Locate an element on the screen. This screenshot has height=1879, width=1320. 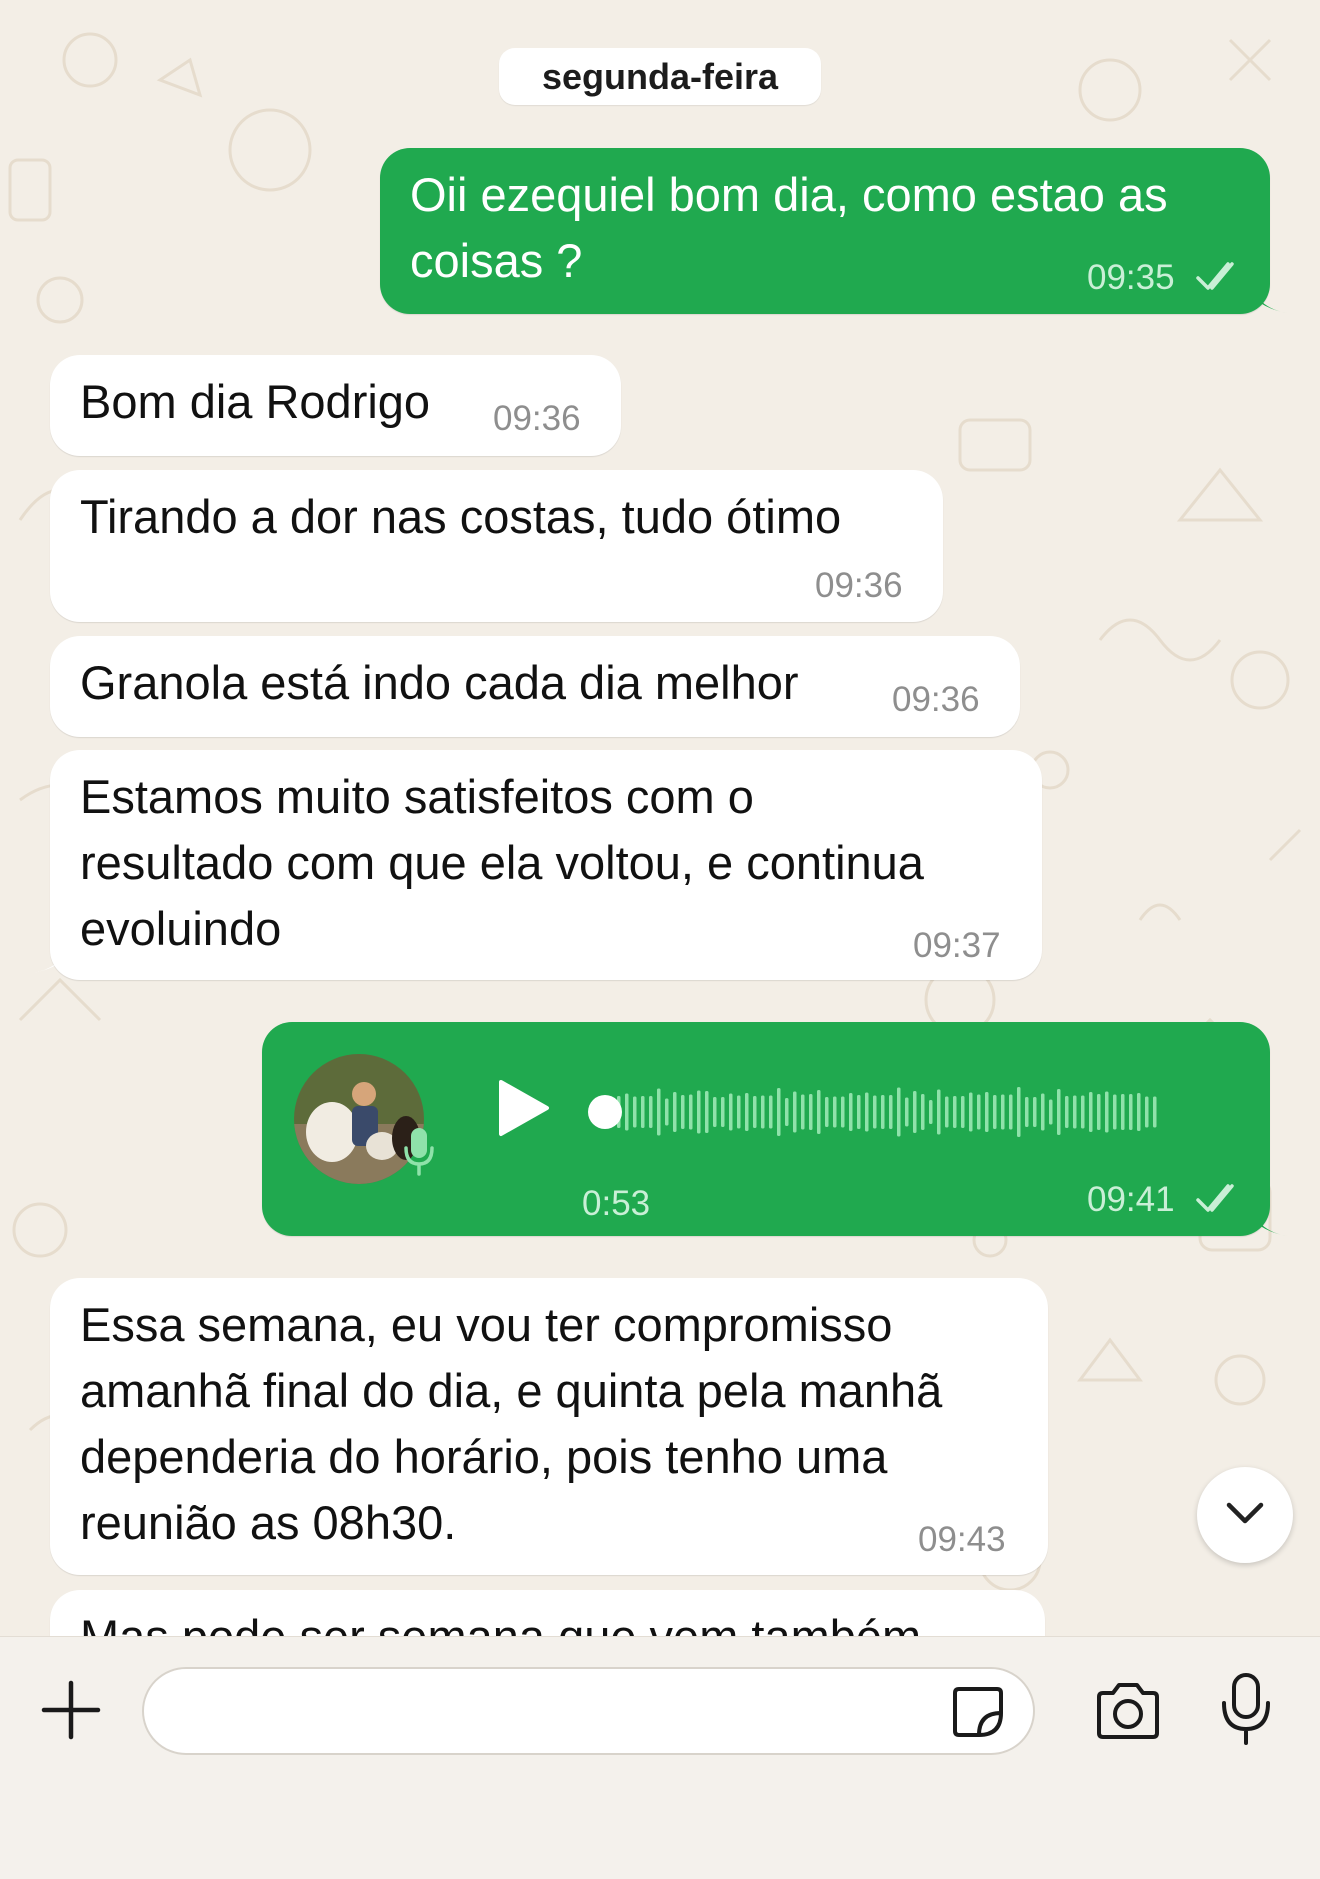
voice-message: 0:53 09:41 is located at coordinates (766, 1129).